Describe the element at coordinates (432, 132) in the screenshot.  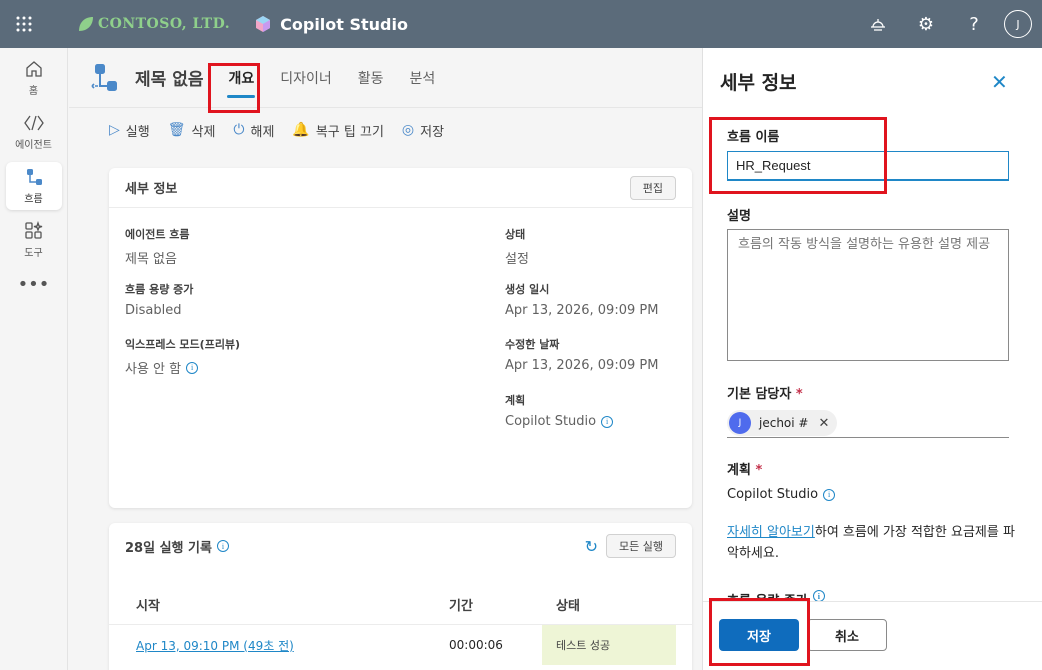
I see `save-command-label: 저장` at that location.